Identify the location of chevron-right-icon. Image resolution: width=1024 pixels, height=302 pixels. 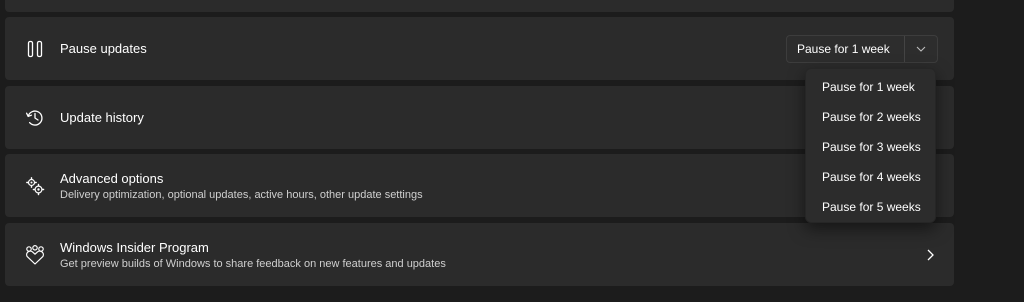
(930, 255).